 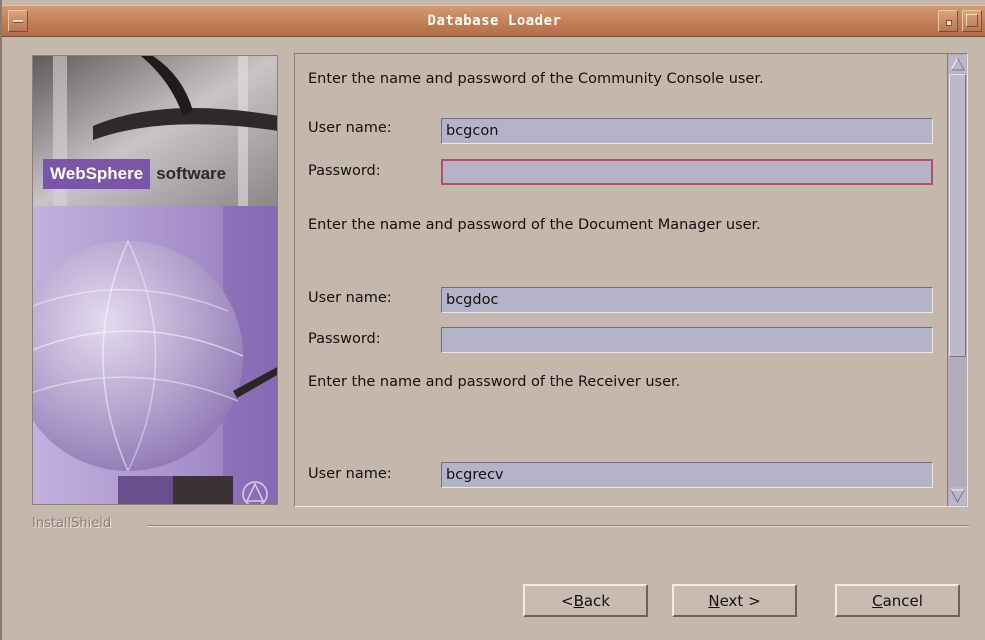 What do you see at coordinates (155, 174) in the screenshot?
I see `websphere-logo: WebSphere software` at bounding box center [155, 174].